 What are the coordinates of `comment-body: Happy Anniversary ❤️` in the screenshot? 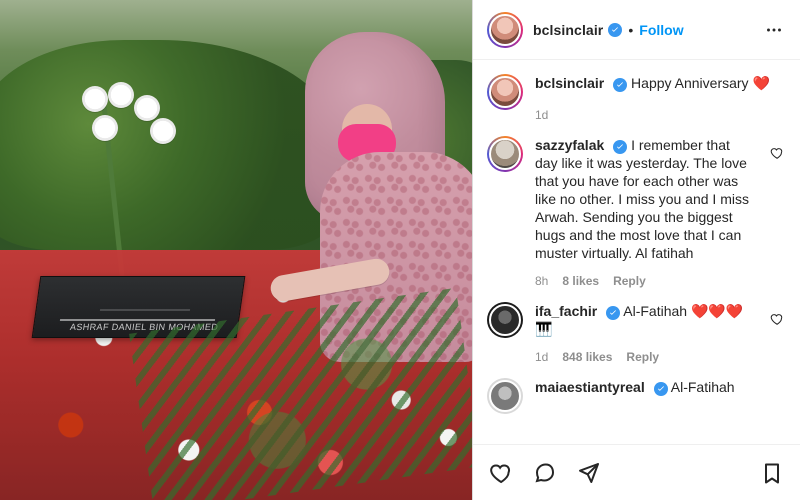 It's located at (700, 83).